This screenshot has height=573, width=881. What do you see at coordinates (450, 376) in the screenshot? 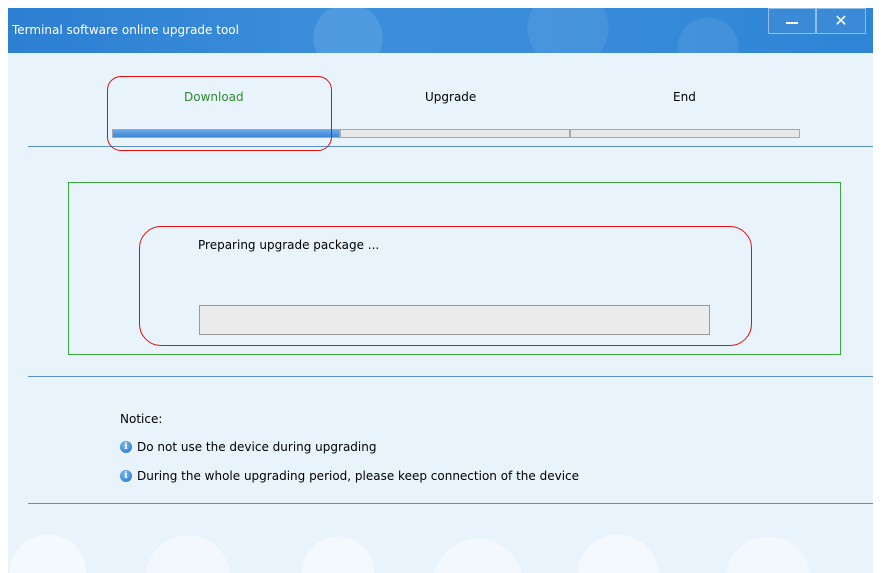
I see `divider-middle` at bounding box center [450, 376].